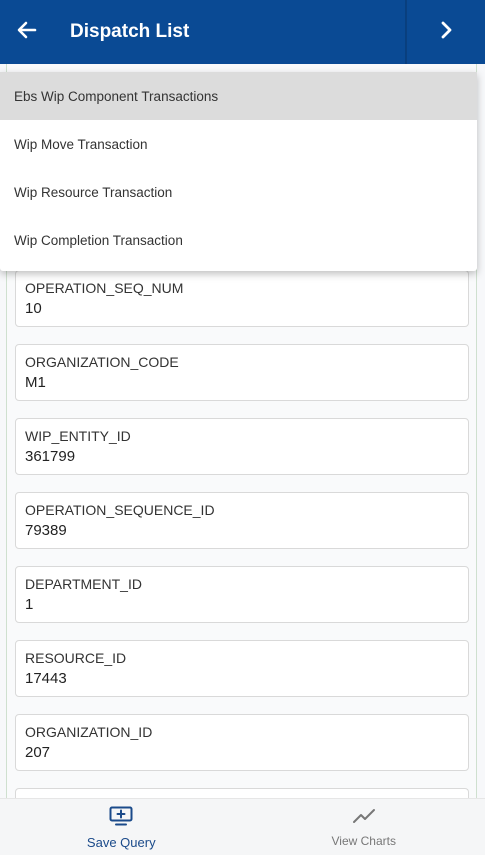 This screenshot has height=855, width=485. I want to click on field-label: ORGANIZATION_CODE, so click(102, 362).